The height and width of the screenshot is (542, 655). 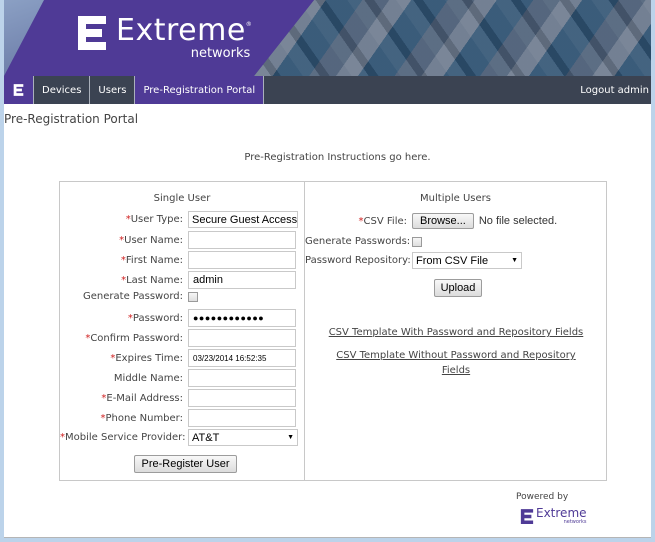 What do you see at coordinates (382, 221) in the screenshot?
I see `csv-file-label: *CSV File:` at bounding box center [382, 221].